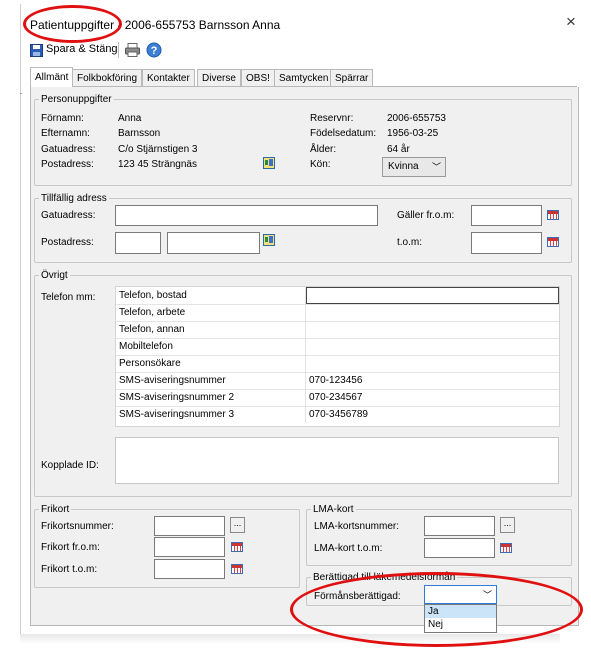 Image resolution: width=591 pixels, height=652 pixels. Describe the element at coordinates (348, 548) in the screenshot. I see `lma-tom-label: LMA-kort t.o.m:` at that location.